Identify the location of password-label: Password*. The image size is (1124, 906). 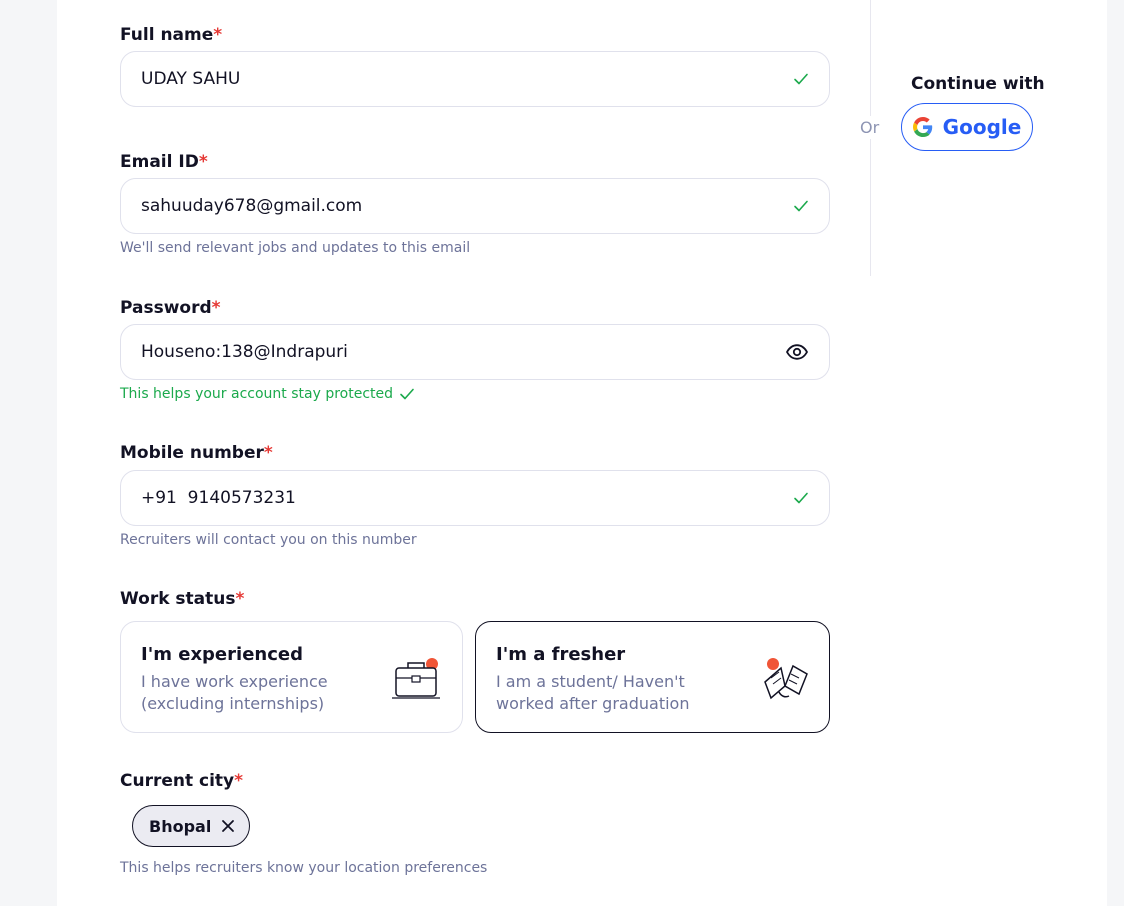
(170, 308).